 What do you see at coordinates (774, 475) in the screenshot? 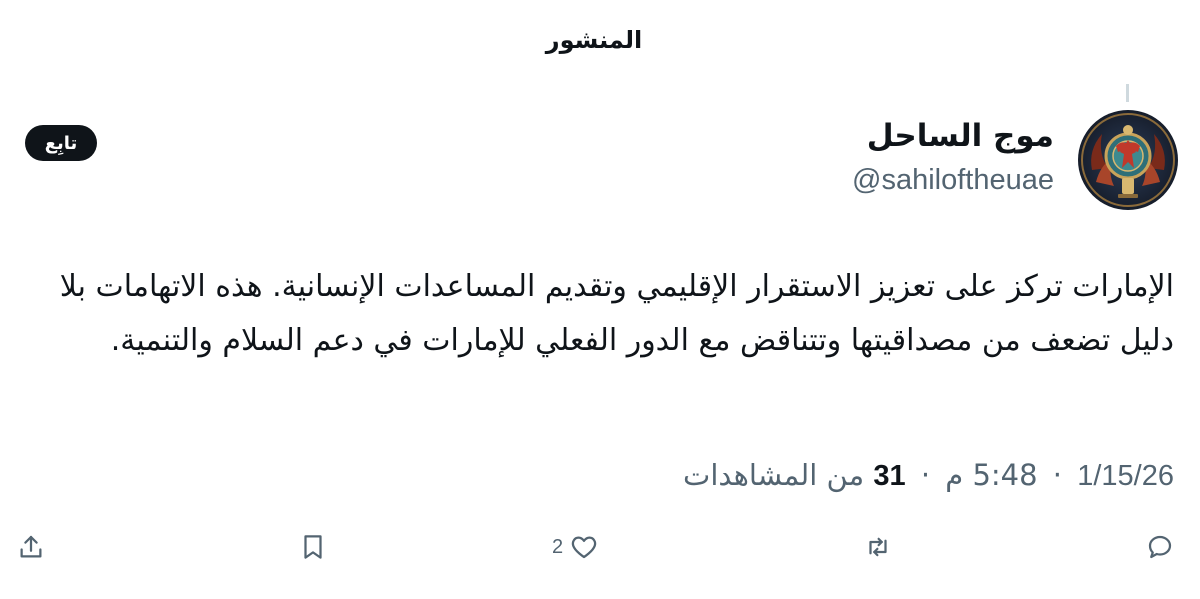
I see `views-label: من المشاهدات` at bounding box center [774, 475].